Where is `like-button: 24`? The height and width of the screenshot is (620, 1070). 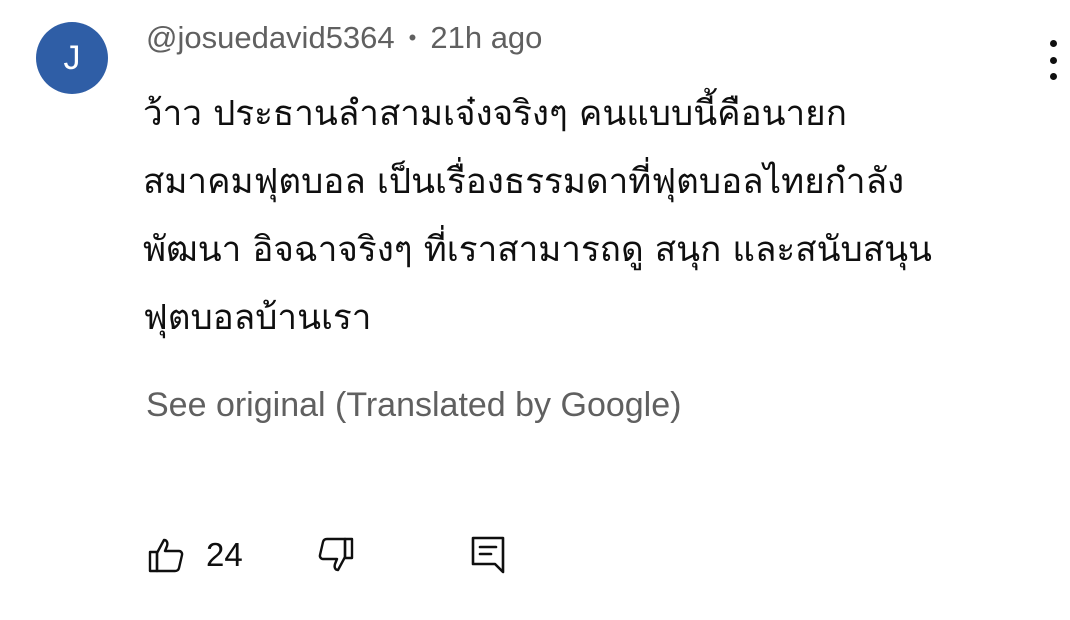
like-button: 24 is located at coordinates (201, 555).